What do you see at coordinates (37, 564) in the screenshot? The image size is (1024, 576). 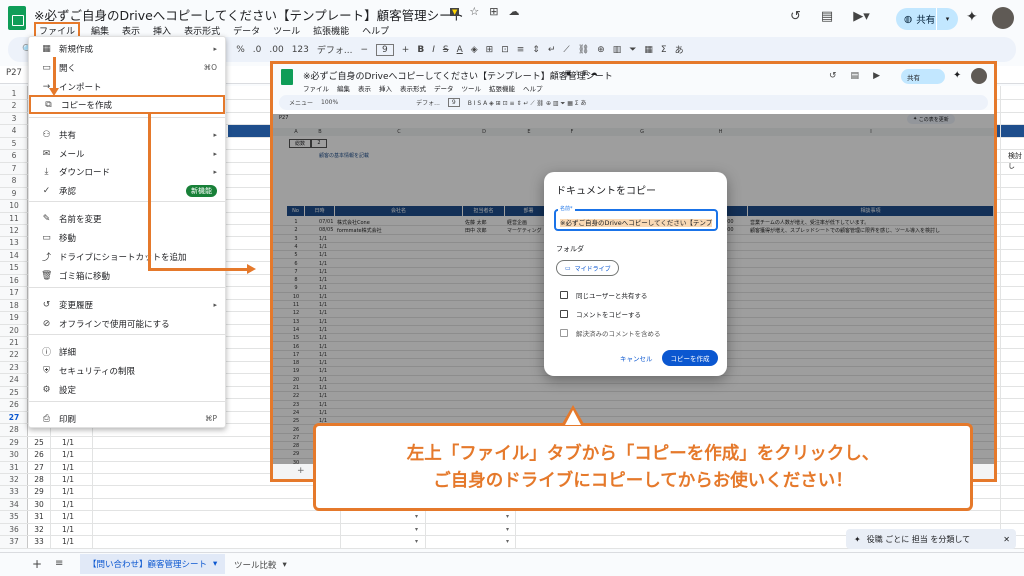 I see `add-sheet-icon: +` at bounding box center [37, 564].